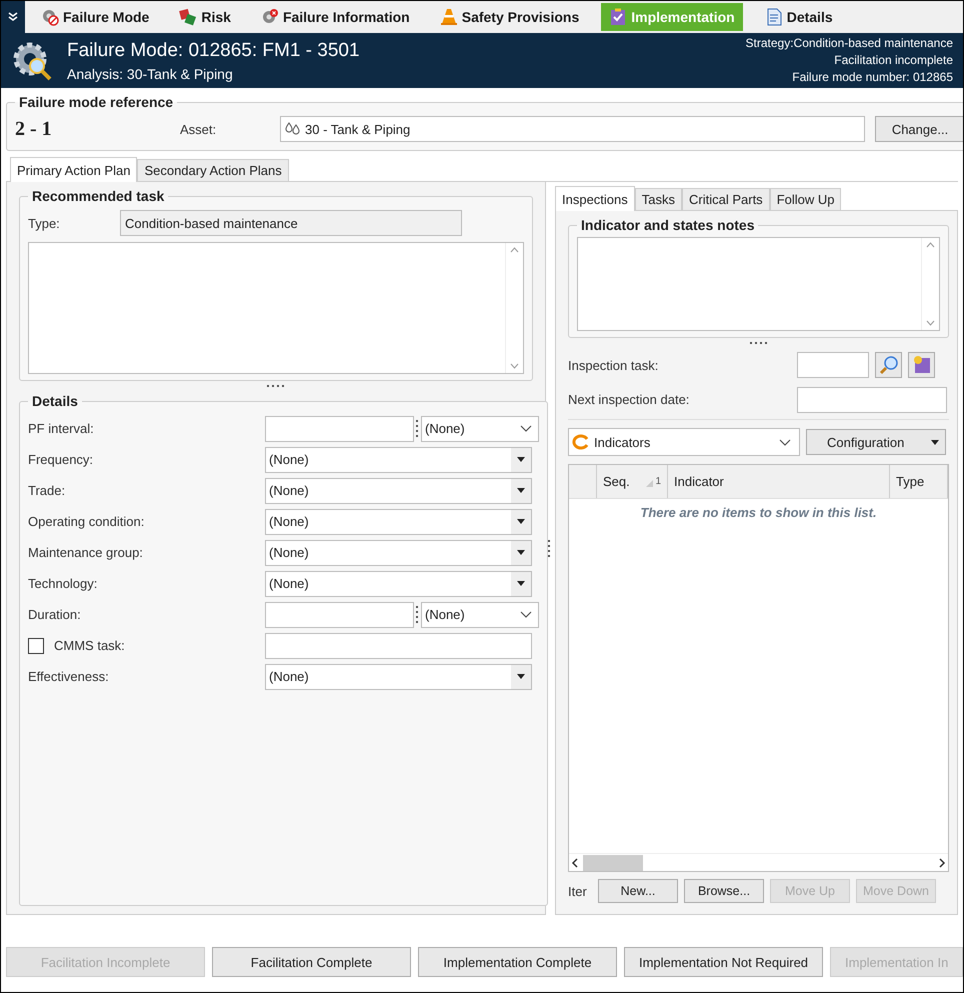  What do you see at coordinates (849, 43) in the screenshot?
I see `header-info-text: Strategy:Condition-based maintenance` at bounding box center [849, 43].